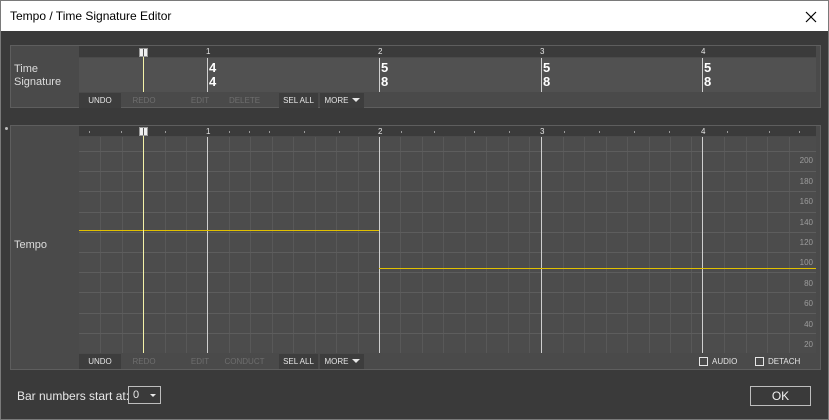  Describe the element at coordinates (380, 131) in the screenshot. I see `tempo-ruler-bar-2: 2` at that location.